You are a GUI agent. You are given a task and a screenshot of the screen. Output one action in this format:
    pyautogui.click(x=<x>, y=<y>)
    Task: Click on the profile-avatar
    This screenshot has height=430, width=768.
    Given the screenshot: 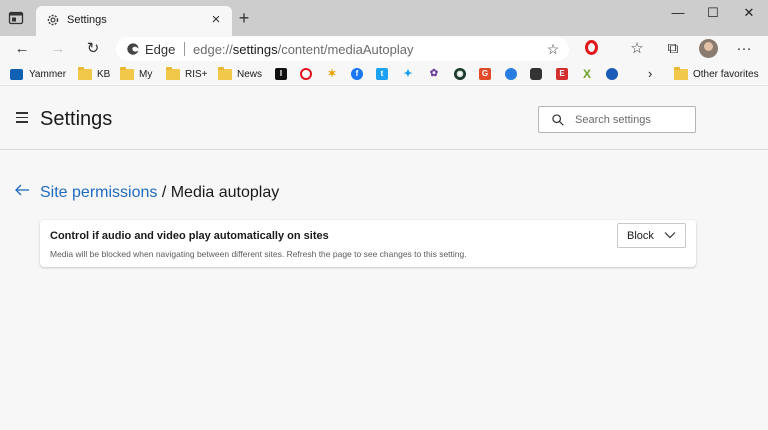 What is the action you would take?
    pyautogui.click(x=708, y=48)
    